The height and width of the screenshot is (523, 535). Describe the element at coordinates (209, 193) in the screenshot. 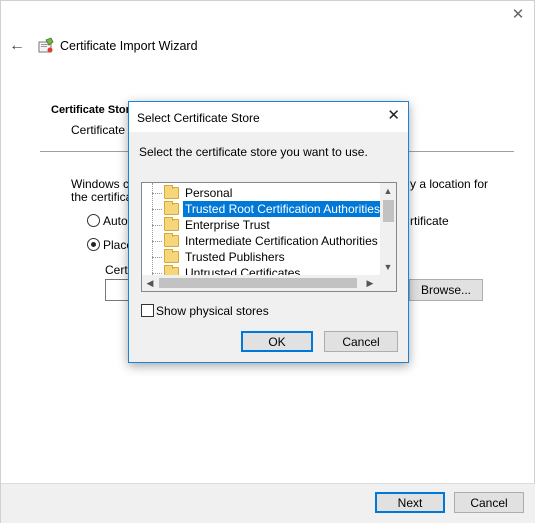

I see `tree-item-label: Personal` at that location.